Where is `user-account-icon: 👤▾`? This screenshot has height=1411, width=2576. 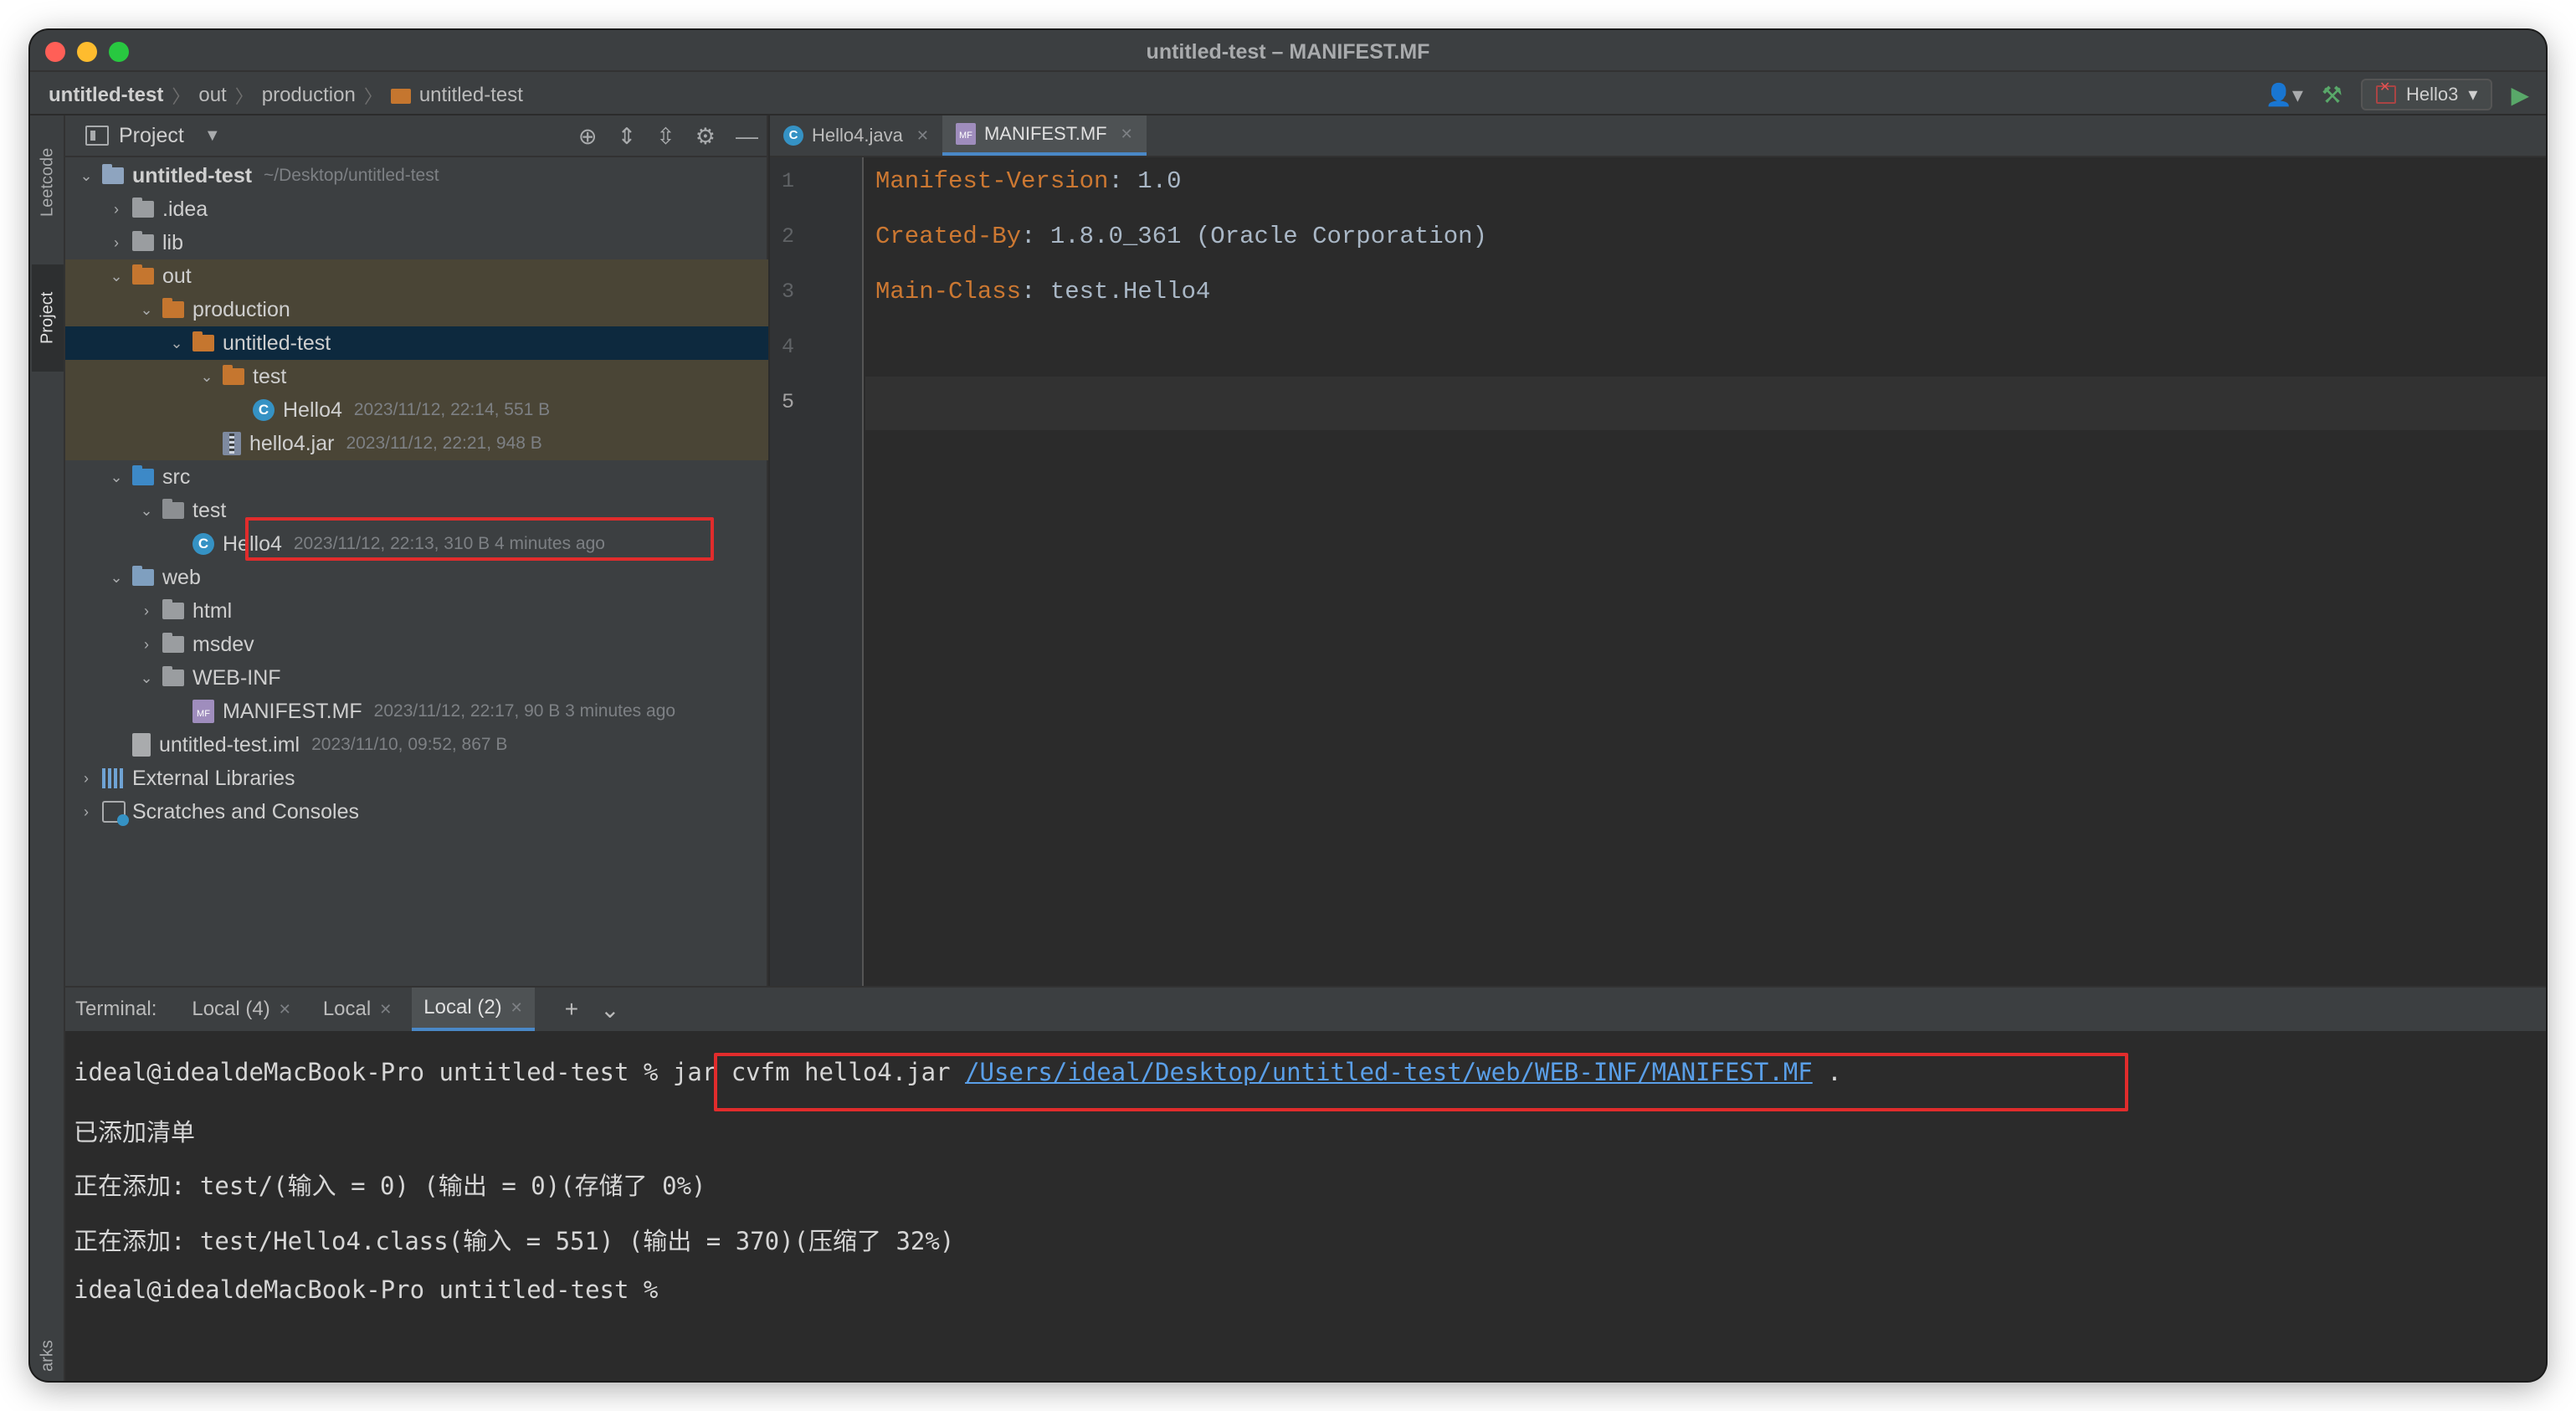
user-account-icon: 👤▾ is located at coordinates (2283, 95).